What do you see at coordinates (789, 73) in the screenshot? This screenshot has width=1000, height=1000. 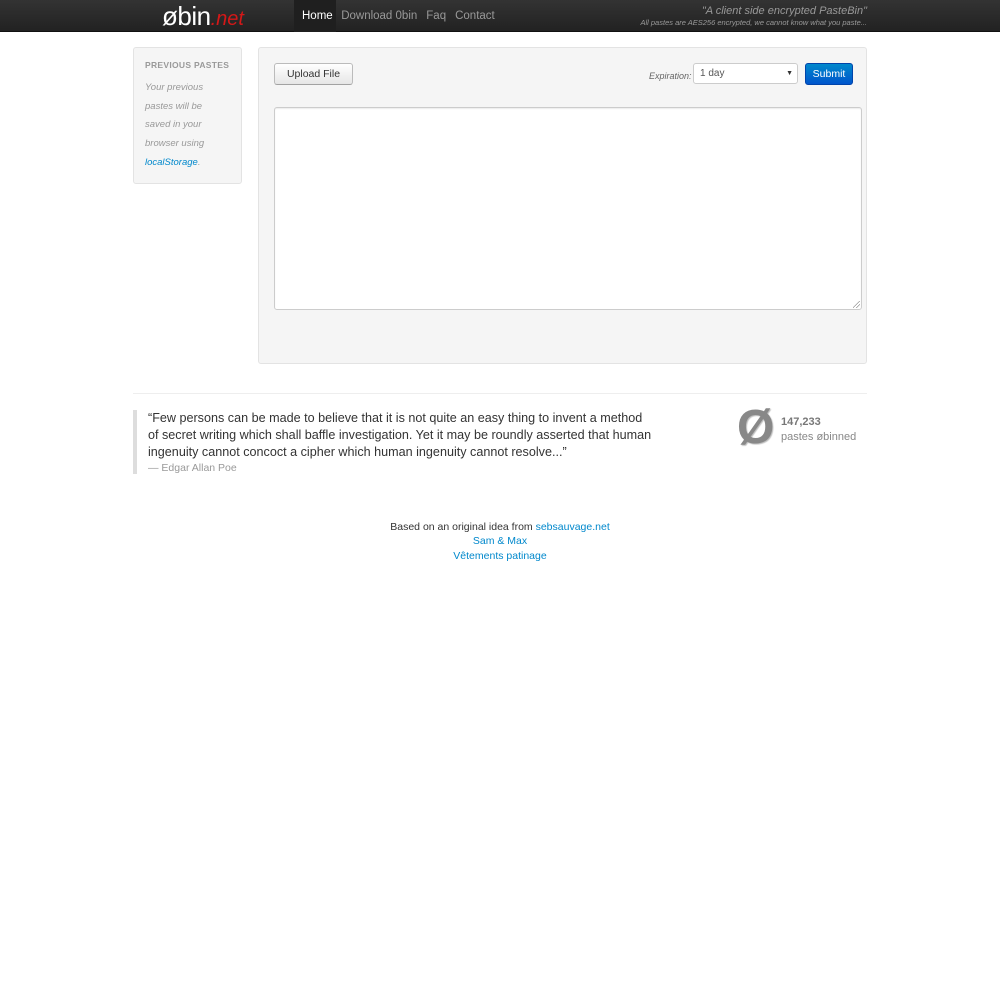 I see `caret-down-icon: ▼` at bounding box center [789, 73].